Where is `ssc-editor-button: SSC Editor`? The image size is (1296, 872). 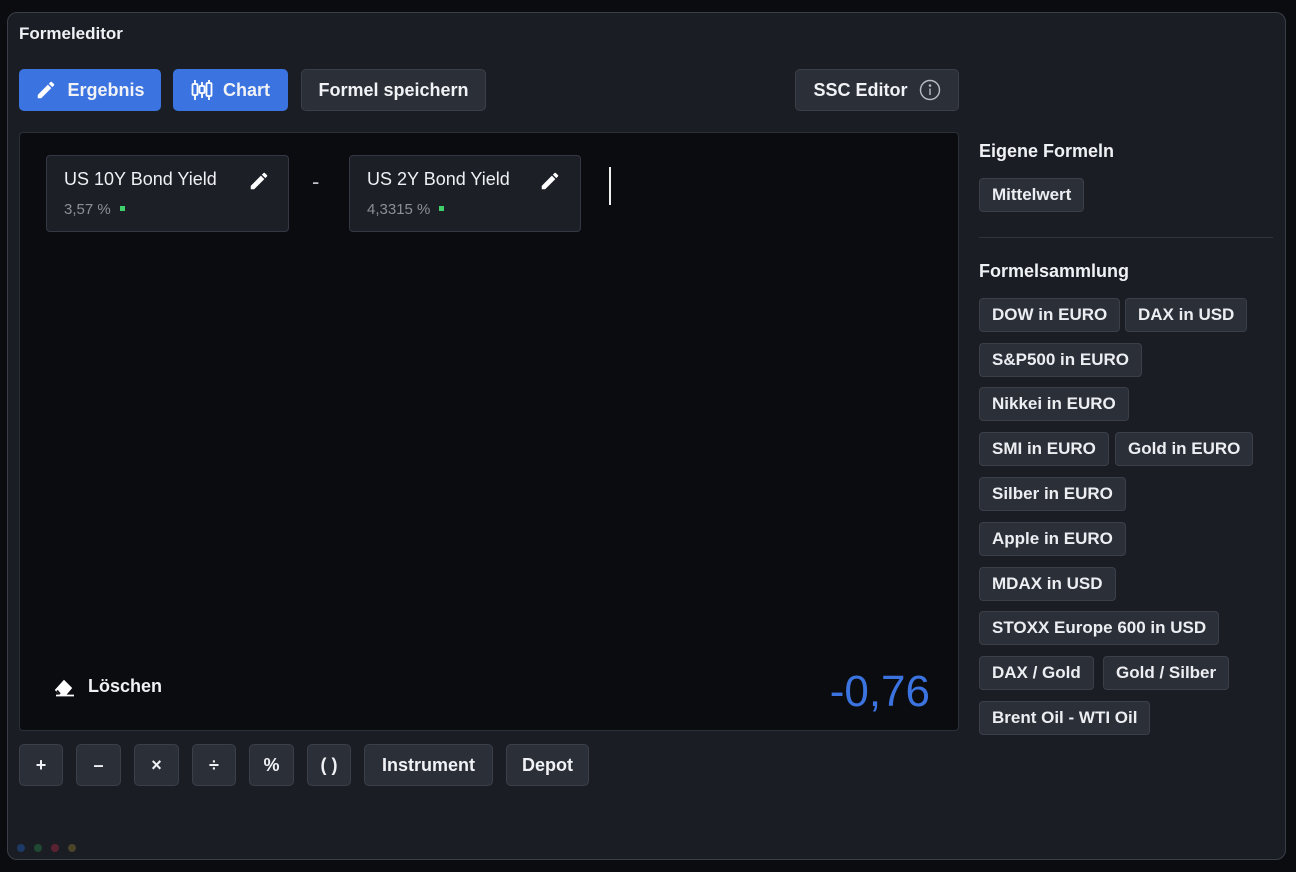 ssc-editor-button: SSC Editor is located at coordinates (877, 90).